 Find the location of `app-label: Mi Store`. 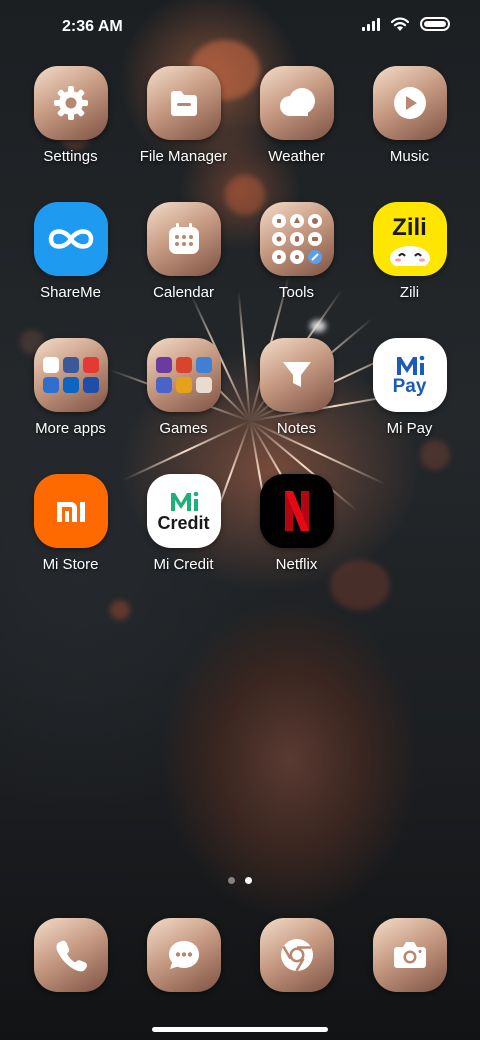

app-label: Mi Store is located at coordinates (70, 564).